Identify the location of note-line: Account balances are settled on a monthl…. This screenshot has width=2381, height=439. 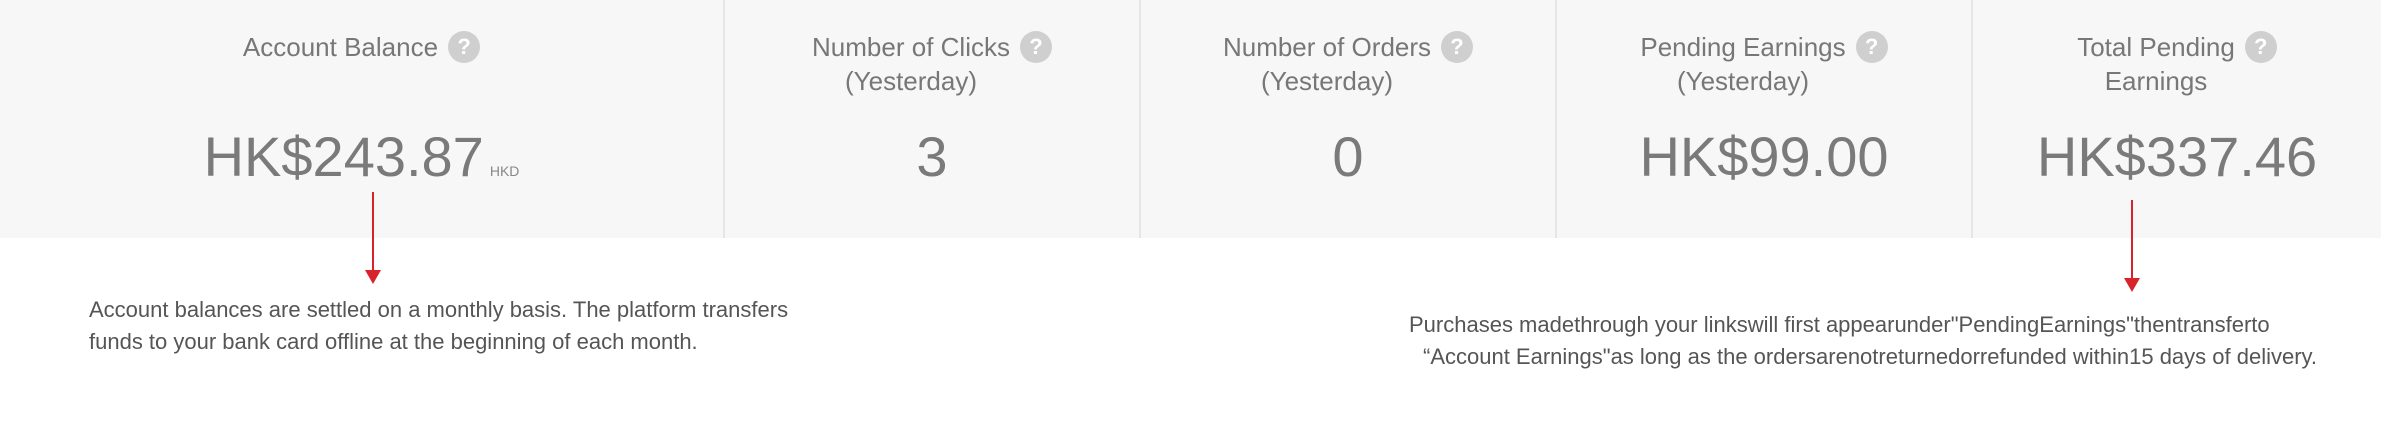
(439, 309).